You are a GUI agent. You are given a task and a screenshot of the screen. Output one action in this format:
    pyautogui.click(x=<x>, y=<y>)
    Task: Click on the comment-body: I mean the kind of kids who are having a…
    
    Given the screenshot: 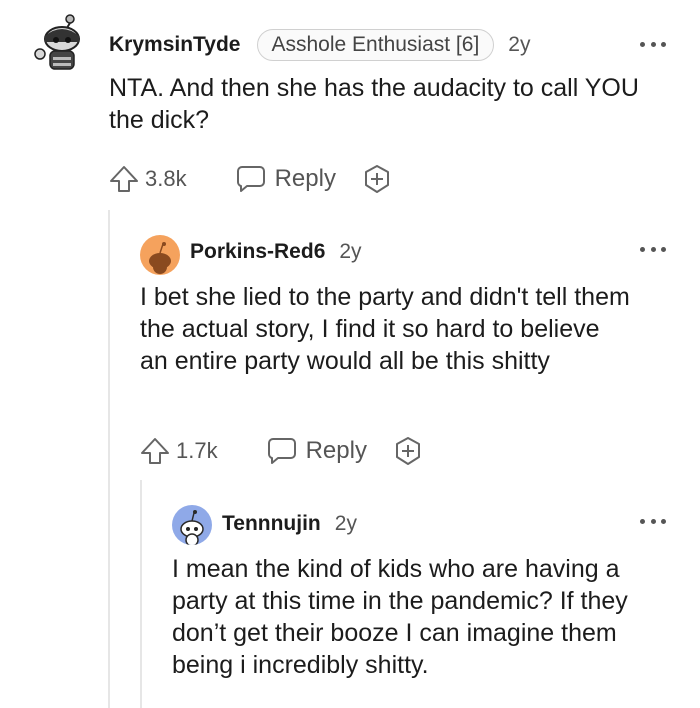 What is the action you would take?
    pyautogui.click(x=400, y=617)
    